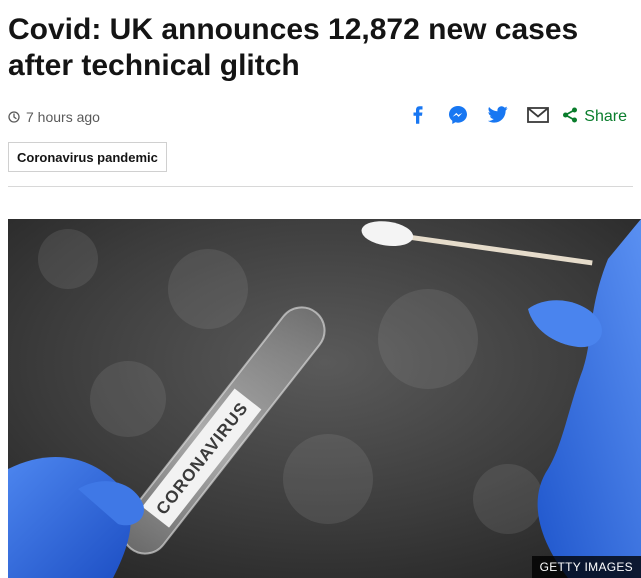  I want to click on share-button: Share, so click(597, 117).